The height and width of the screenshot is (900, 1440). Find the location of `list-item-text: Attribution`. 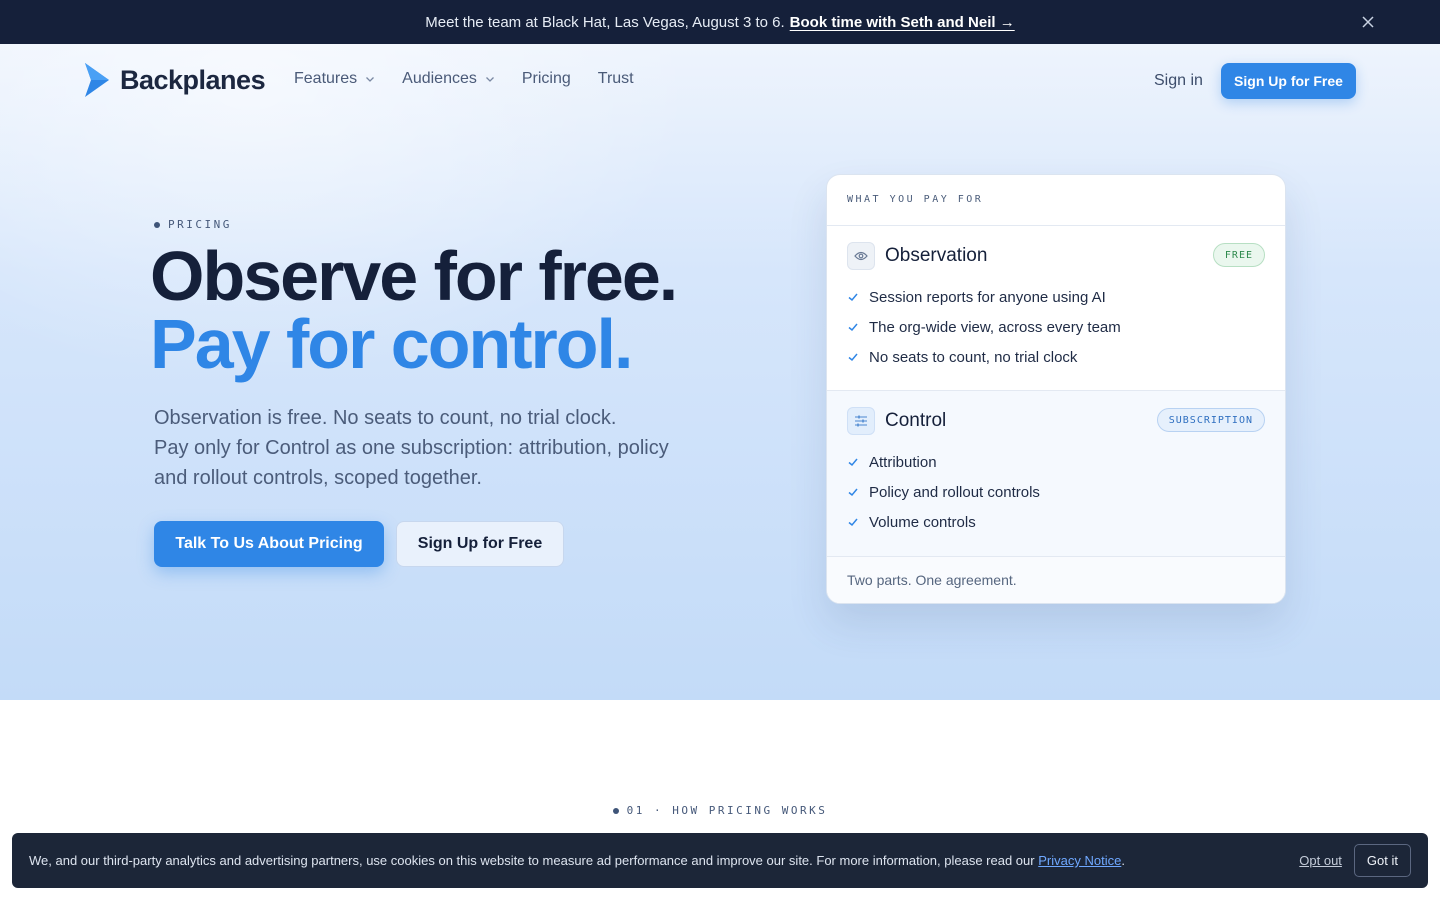

list-item-text: Attribution is located at coordinates (903, 462).